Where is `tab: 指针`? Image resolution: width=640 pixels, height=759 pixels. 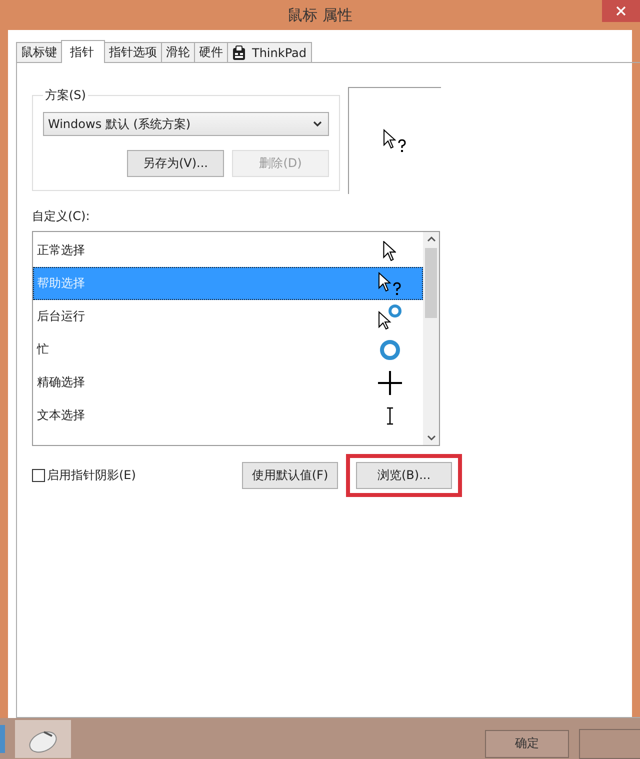 tab: 指针 is located at coordinates (83, 51).